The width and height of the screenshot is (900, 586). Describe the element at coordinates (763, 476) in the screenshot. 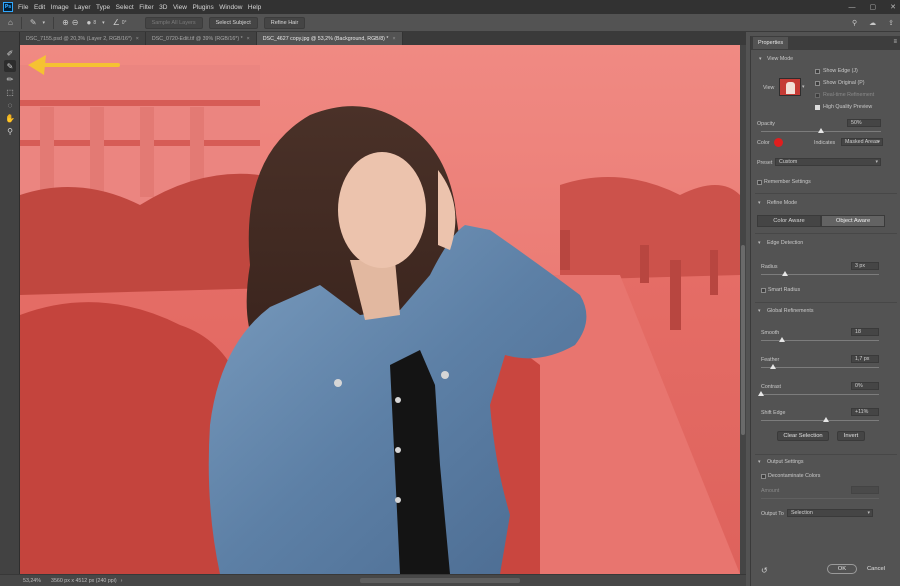

I see `decontaminate-colors-checkbox` at that location.